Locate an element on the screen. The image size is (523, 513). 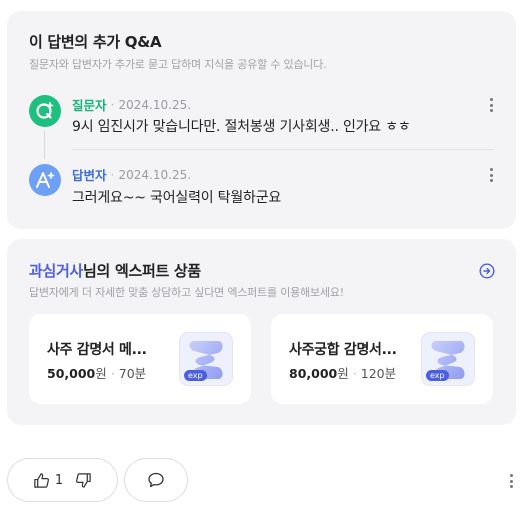
expert-subtitle: 답변자에게 더 자세한 맞춤 상담하고 싶다면 엑스퍼트를 이용해보세요! is located at coordinates (186, 292).